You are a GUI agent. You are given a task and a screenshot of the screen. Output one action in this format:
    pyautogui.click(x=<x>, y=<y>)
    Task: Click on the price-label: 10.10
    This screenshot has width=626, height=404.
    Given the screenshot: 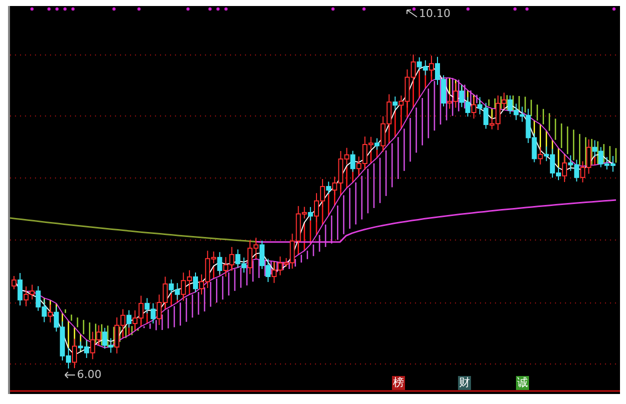 What is the action you would take?
    pyautogui.click(x=434, y=13)
    